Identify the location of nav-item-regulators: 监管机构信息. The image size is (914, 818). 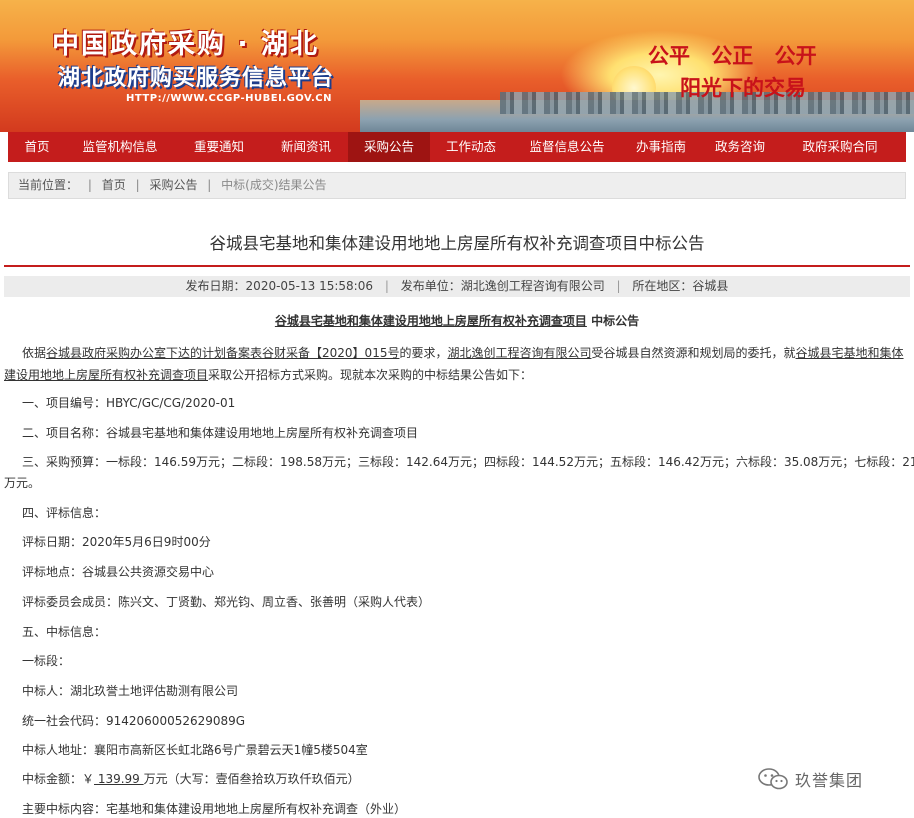
(120, 147).